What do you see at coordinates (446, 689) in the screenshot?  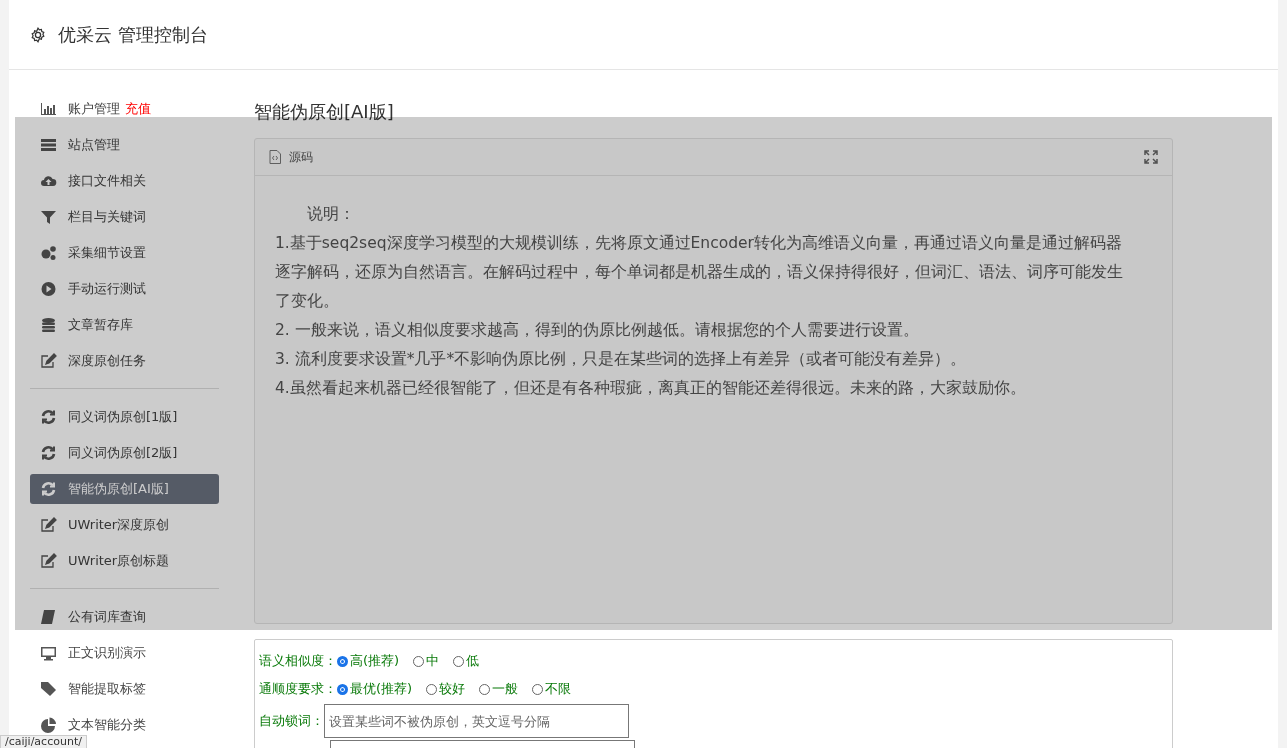 I see `radio-option: 较好` at bounding box center [446, 689].